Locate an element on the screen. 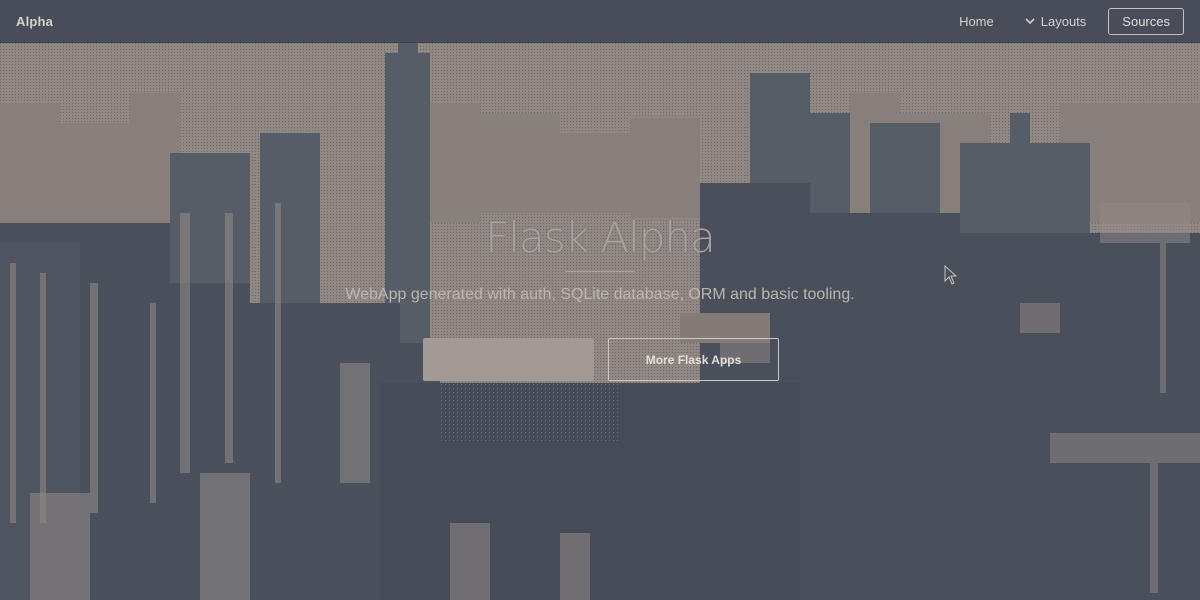 This screenshot has width=1200, height=600. sources-button: Sources is located at coordinates (1146, 21).